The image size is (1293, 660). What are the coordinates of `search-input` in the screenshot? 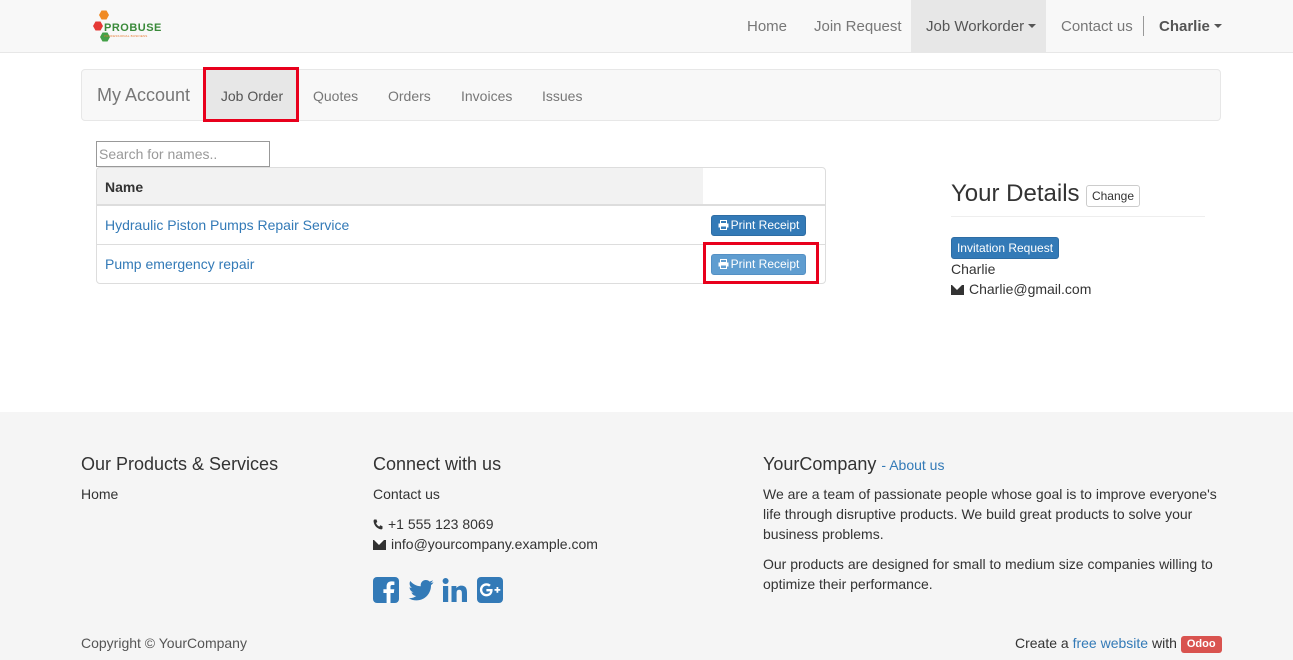 It's located at (183, 154).